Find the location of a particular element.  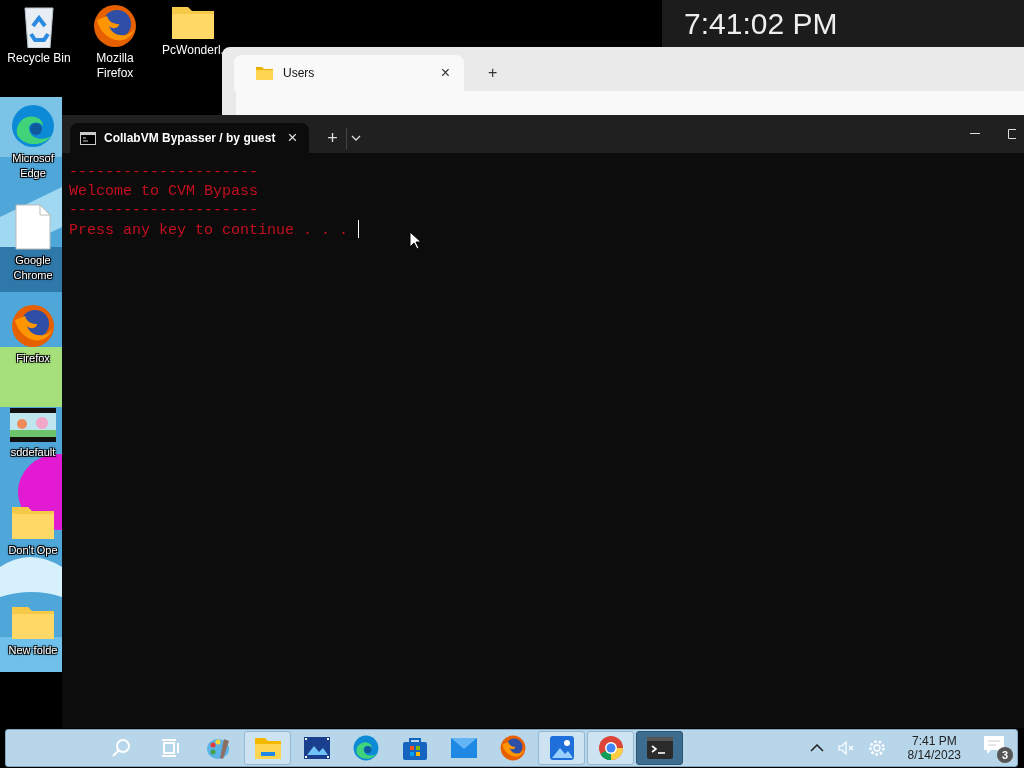

notification-count: 3 is located at coordinates (1005, 755).